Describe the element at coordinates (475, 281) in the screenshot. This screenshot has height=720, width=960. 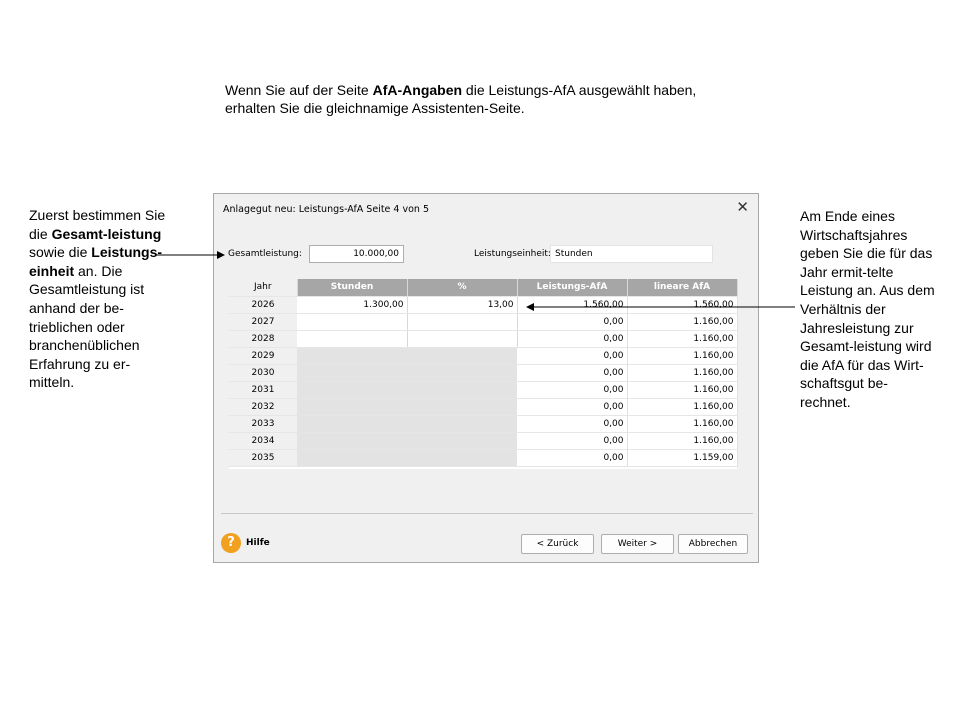
I see `annotation-arrows` at that location.